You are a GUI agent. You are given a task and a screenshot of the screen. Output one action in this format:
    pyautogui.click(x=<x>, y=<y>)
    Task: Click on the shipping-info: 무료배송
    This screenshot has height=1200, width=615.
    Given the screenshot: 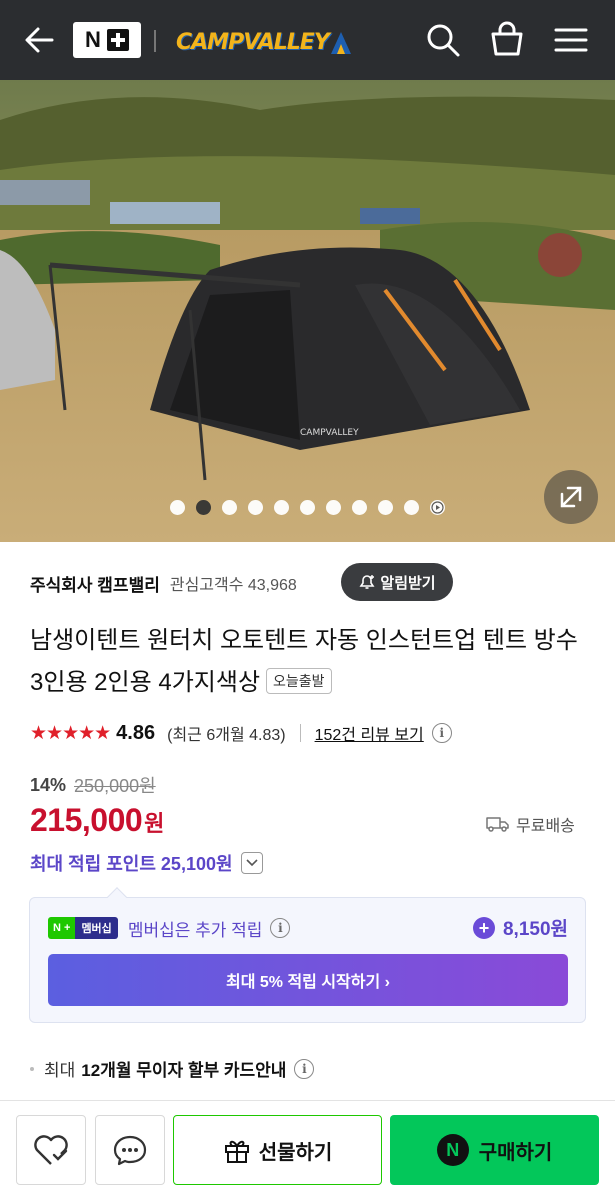 What is the action you would take?
    pyautogui.click(x=530, y=824)
    